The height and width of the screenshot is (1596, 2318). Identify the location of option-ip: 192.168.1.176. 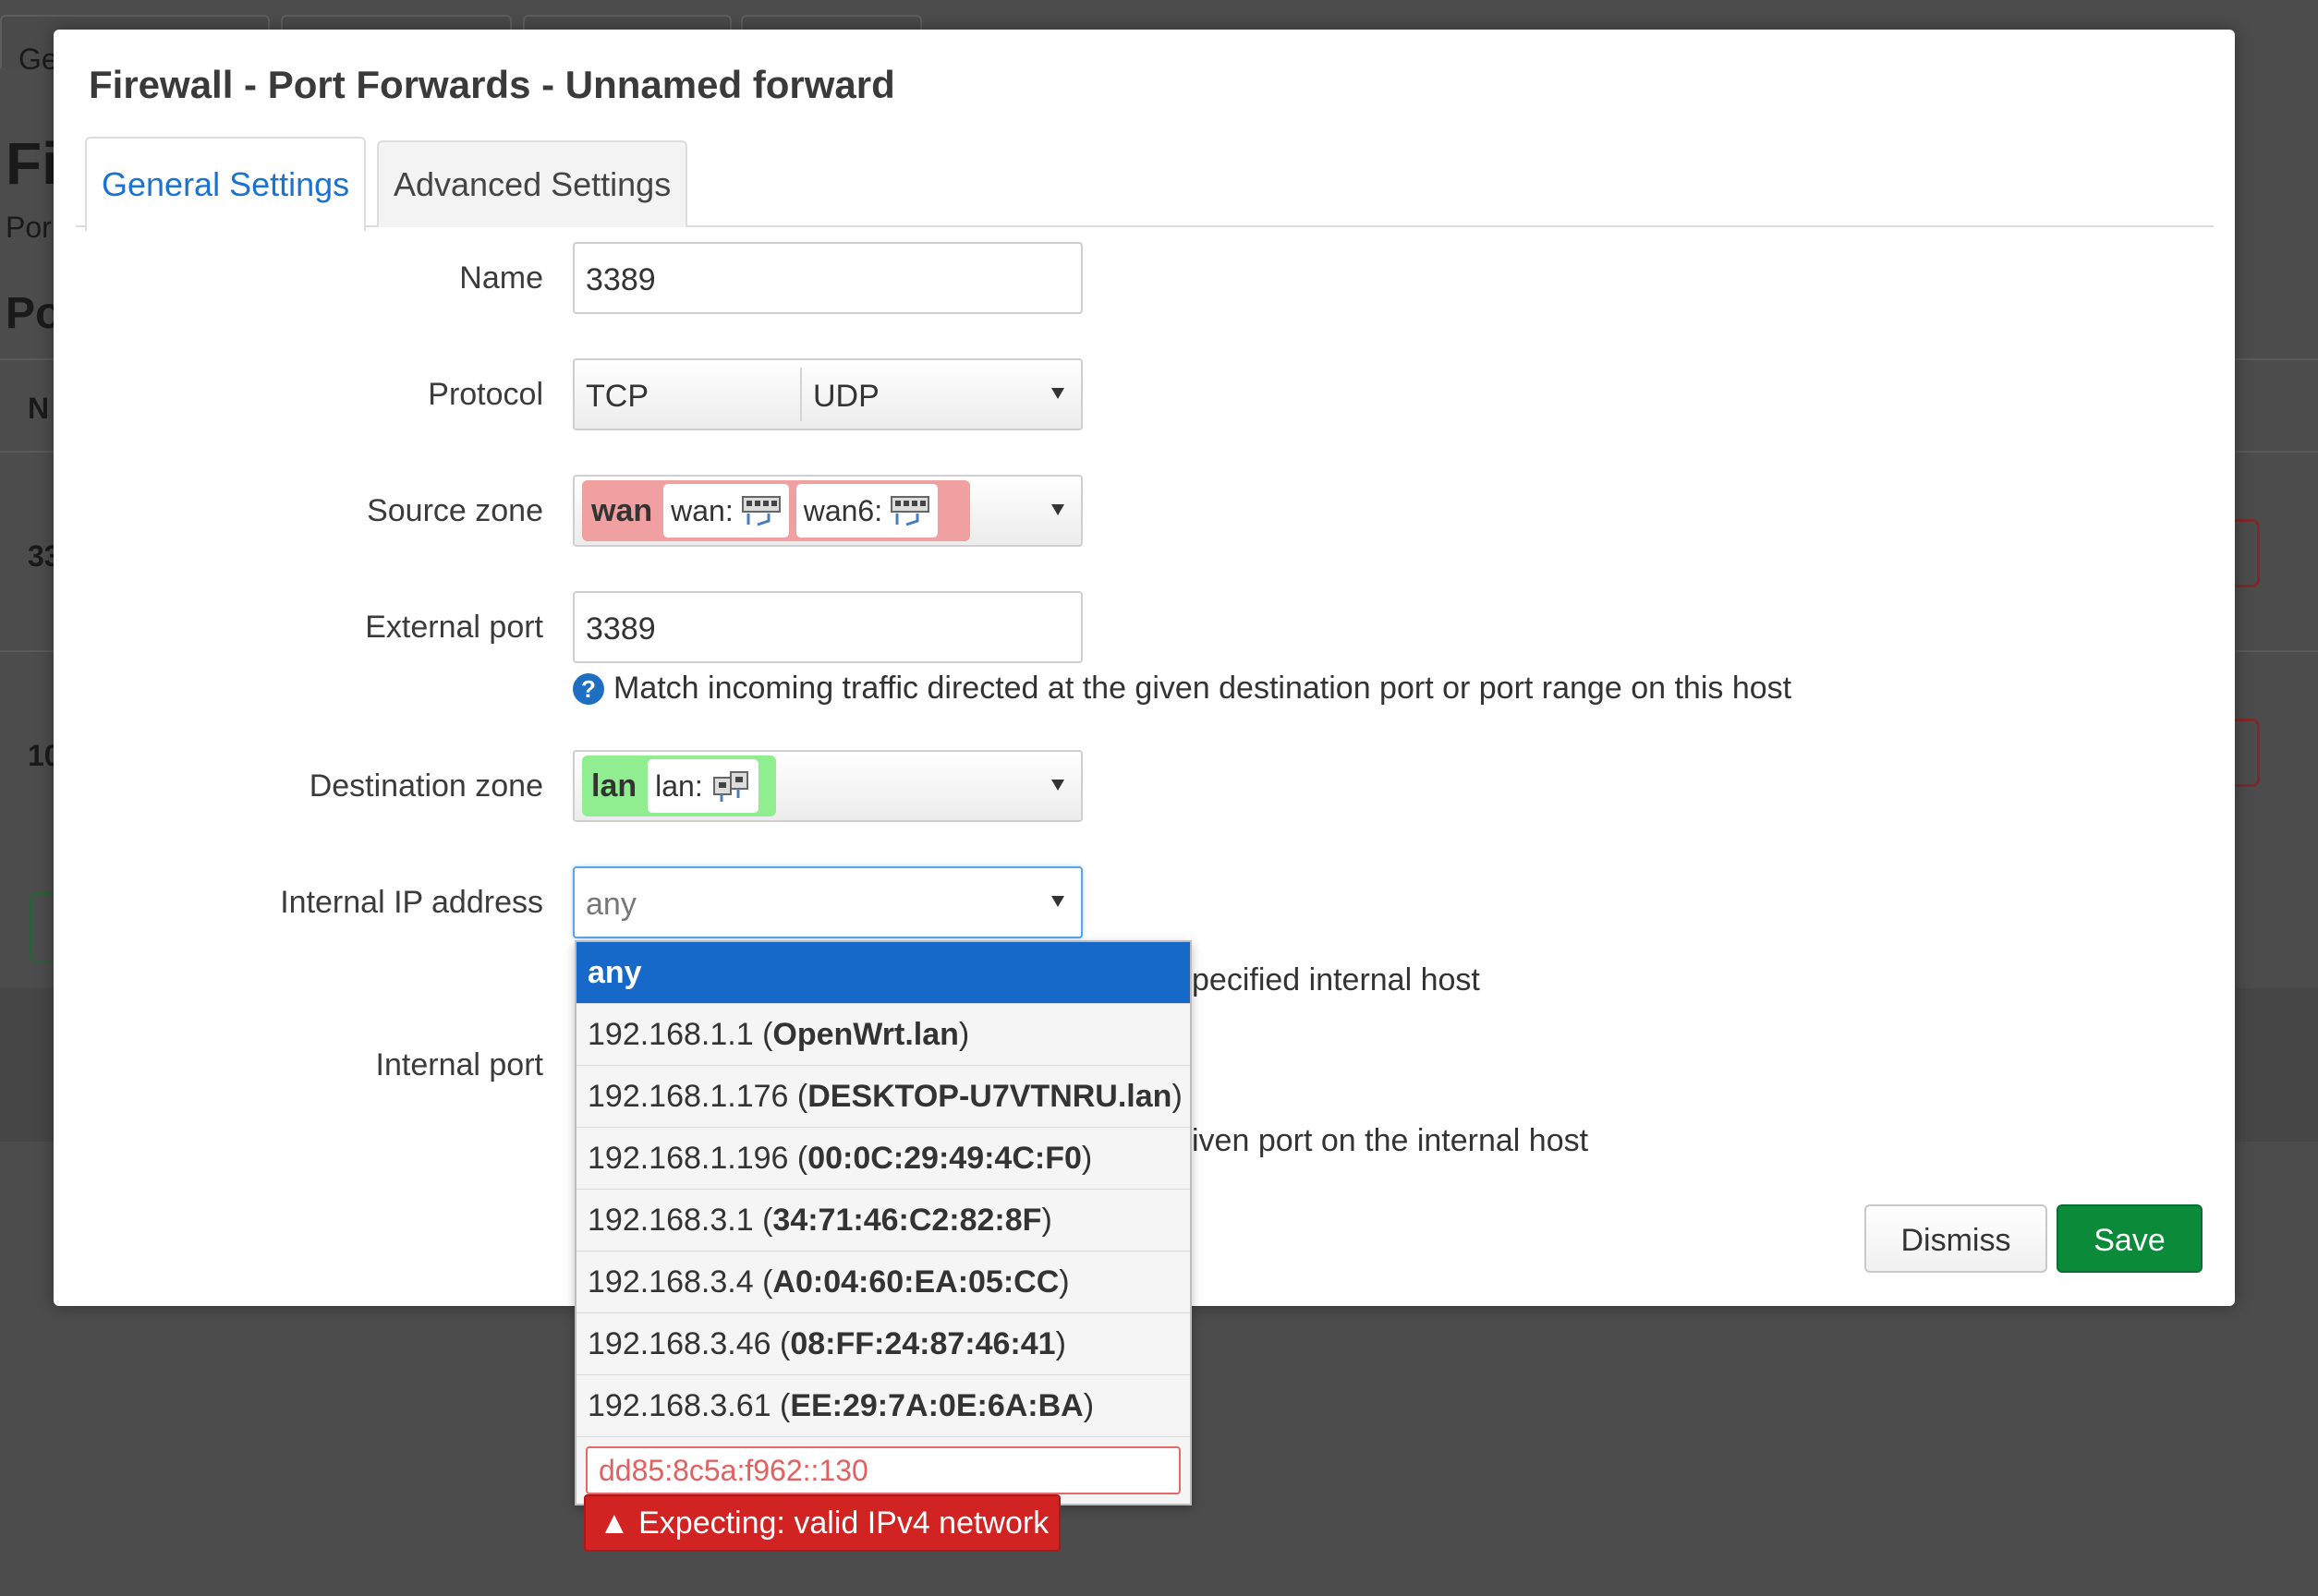
(688, 1096).